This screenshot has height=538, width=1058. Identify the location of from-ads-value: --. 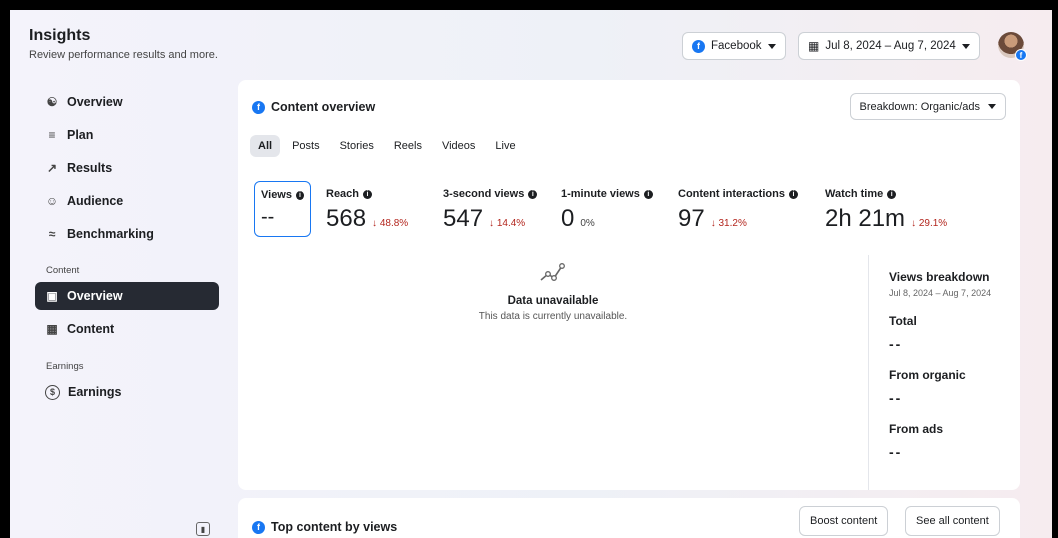
(896, 452).